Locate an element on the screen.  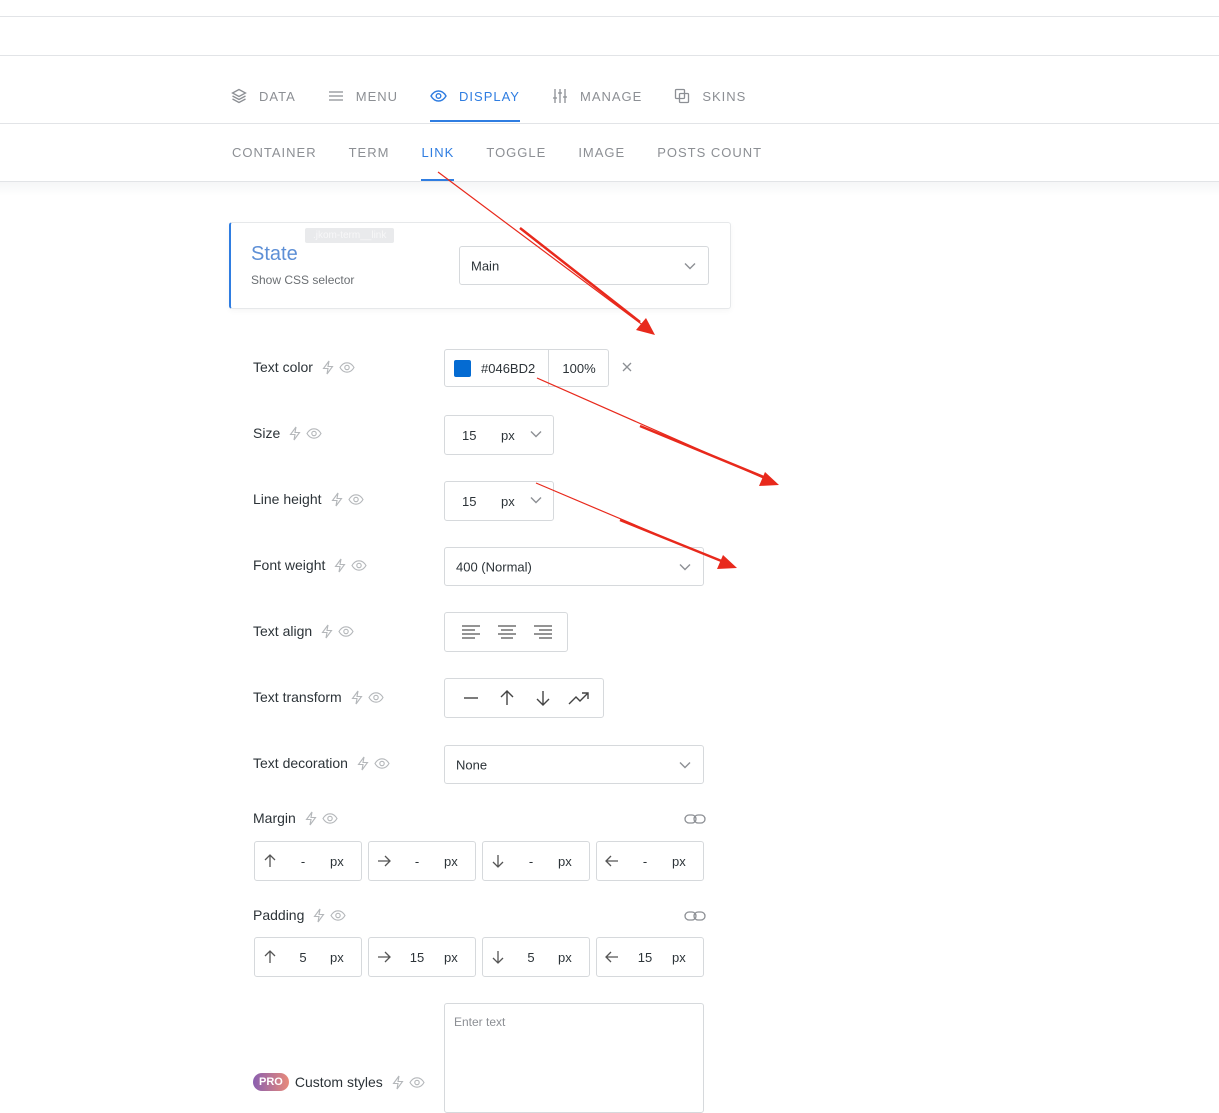
subtab-container: CONTAINER is located at coordinates (274, 153).